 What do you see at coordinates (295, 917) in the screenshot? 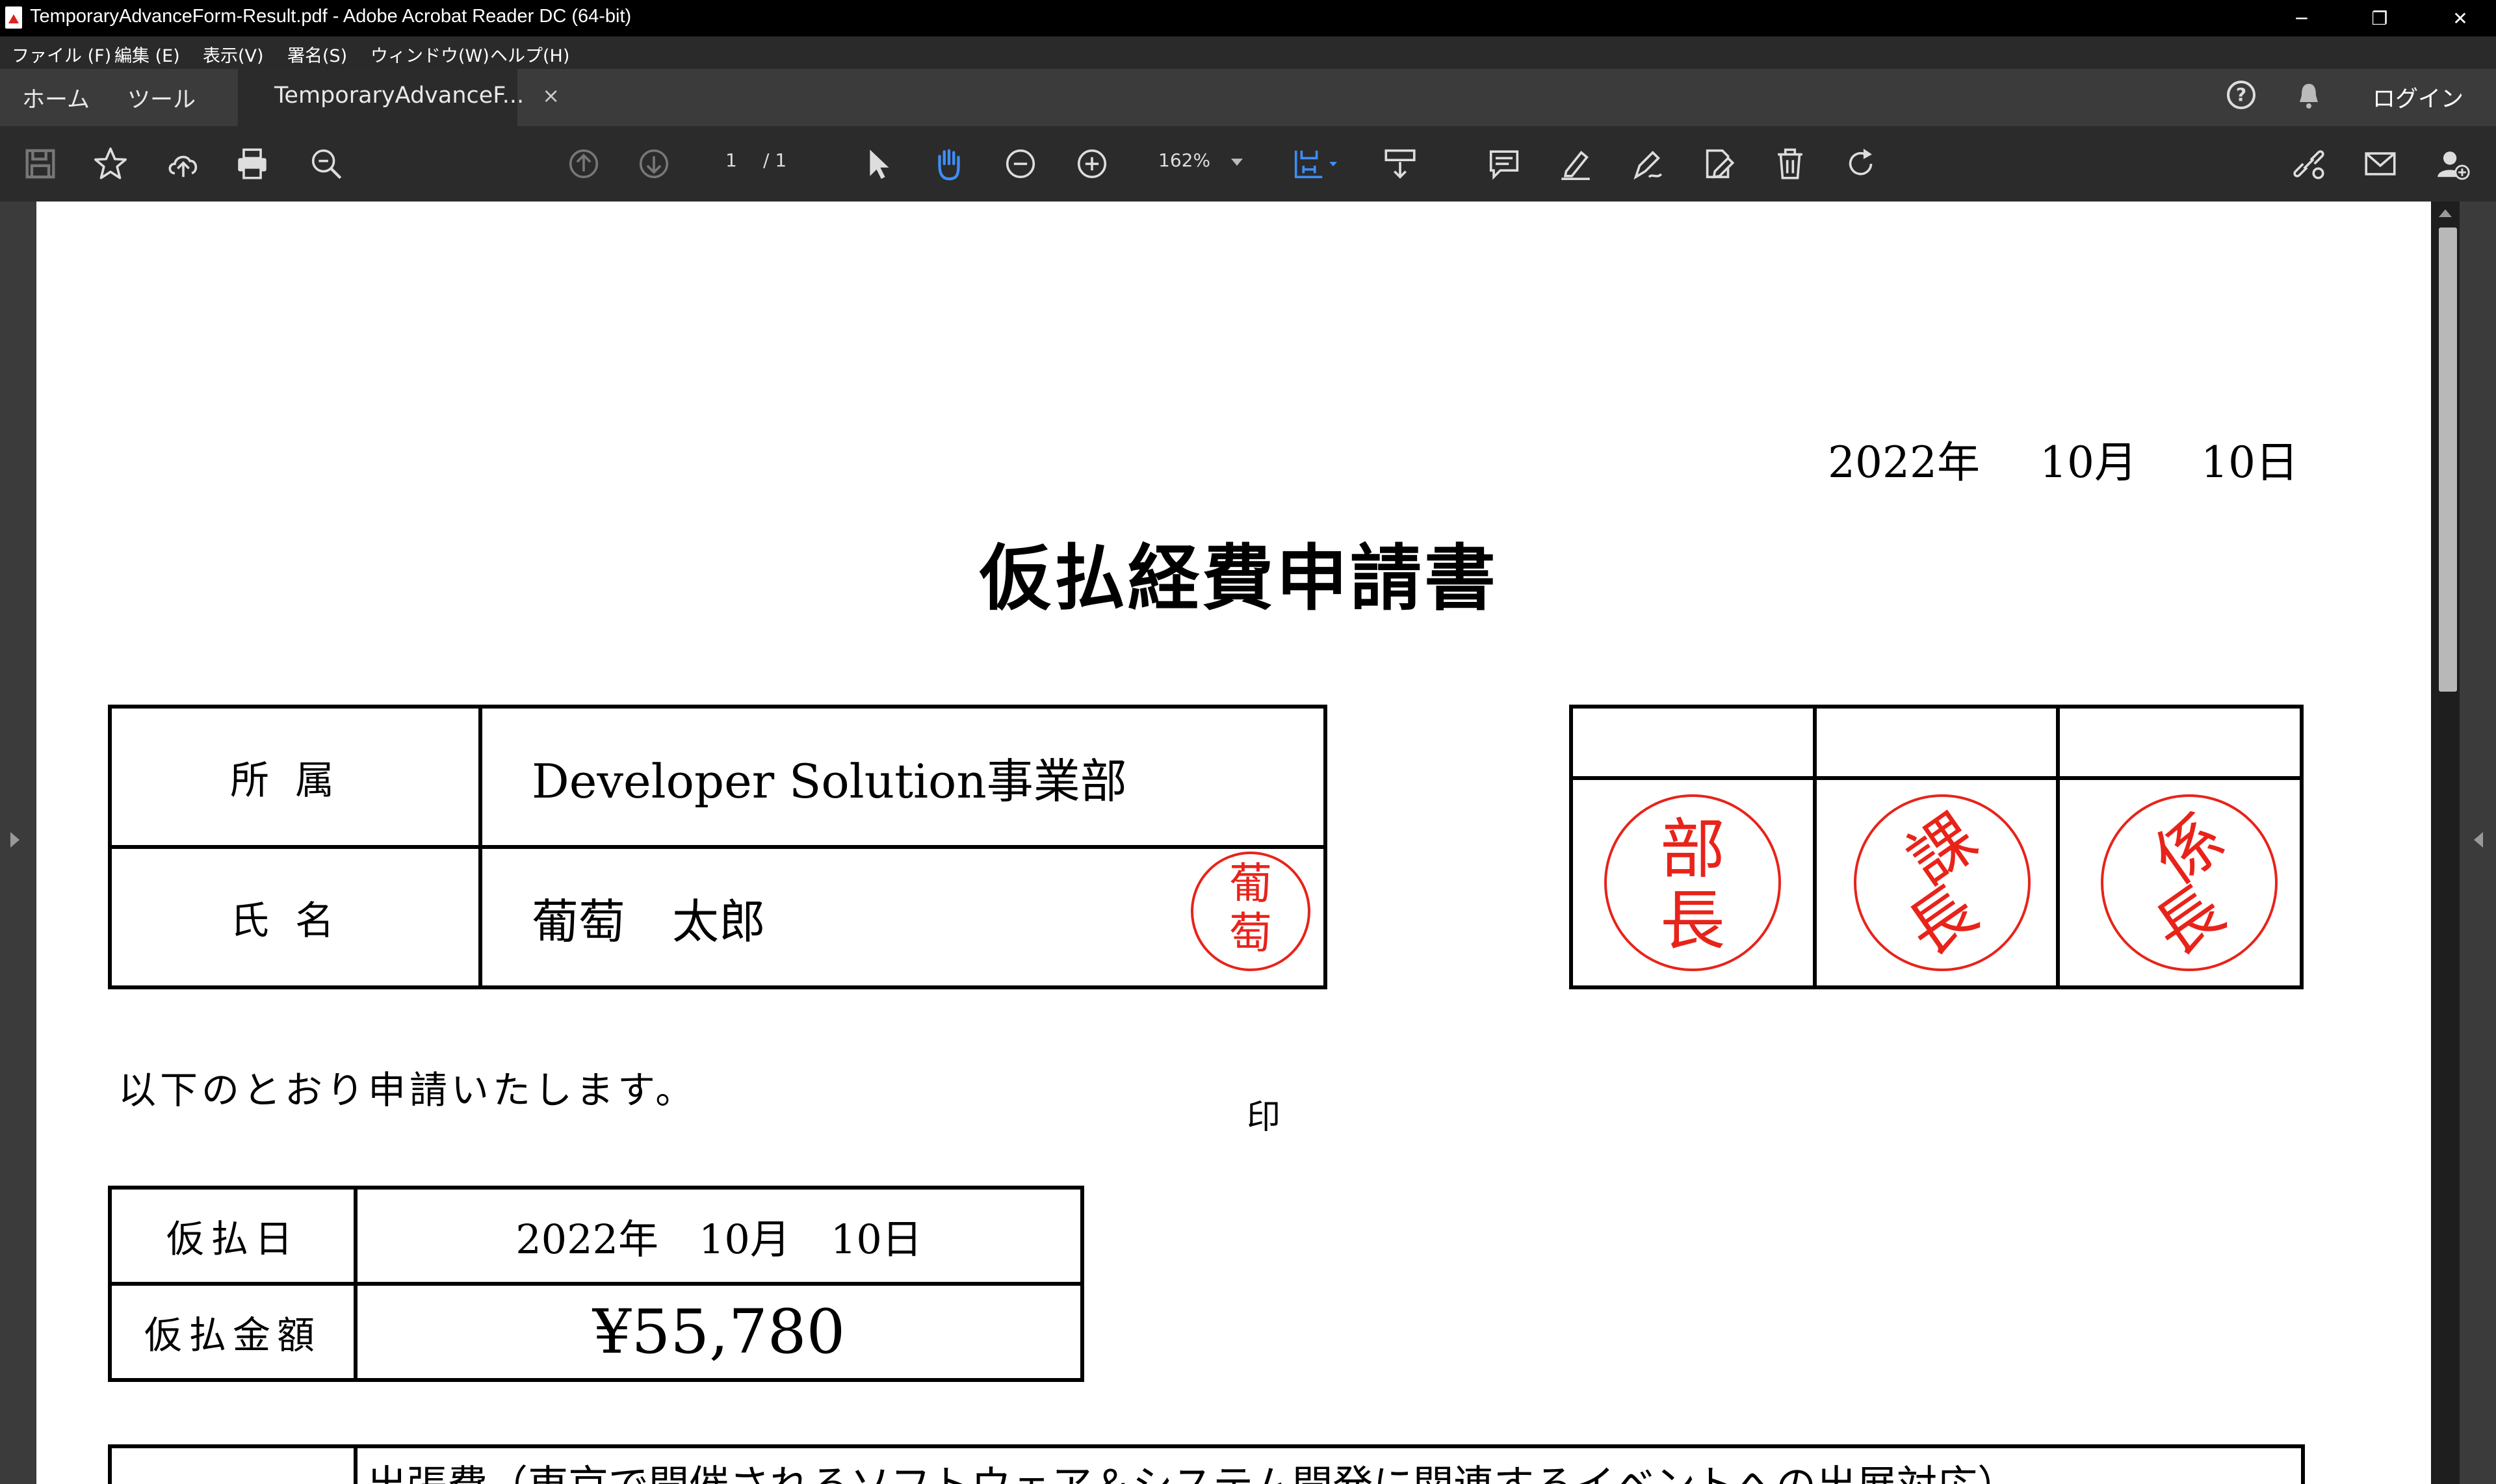
I see `name-label: 氏名` at bounding box center [295, 917].